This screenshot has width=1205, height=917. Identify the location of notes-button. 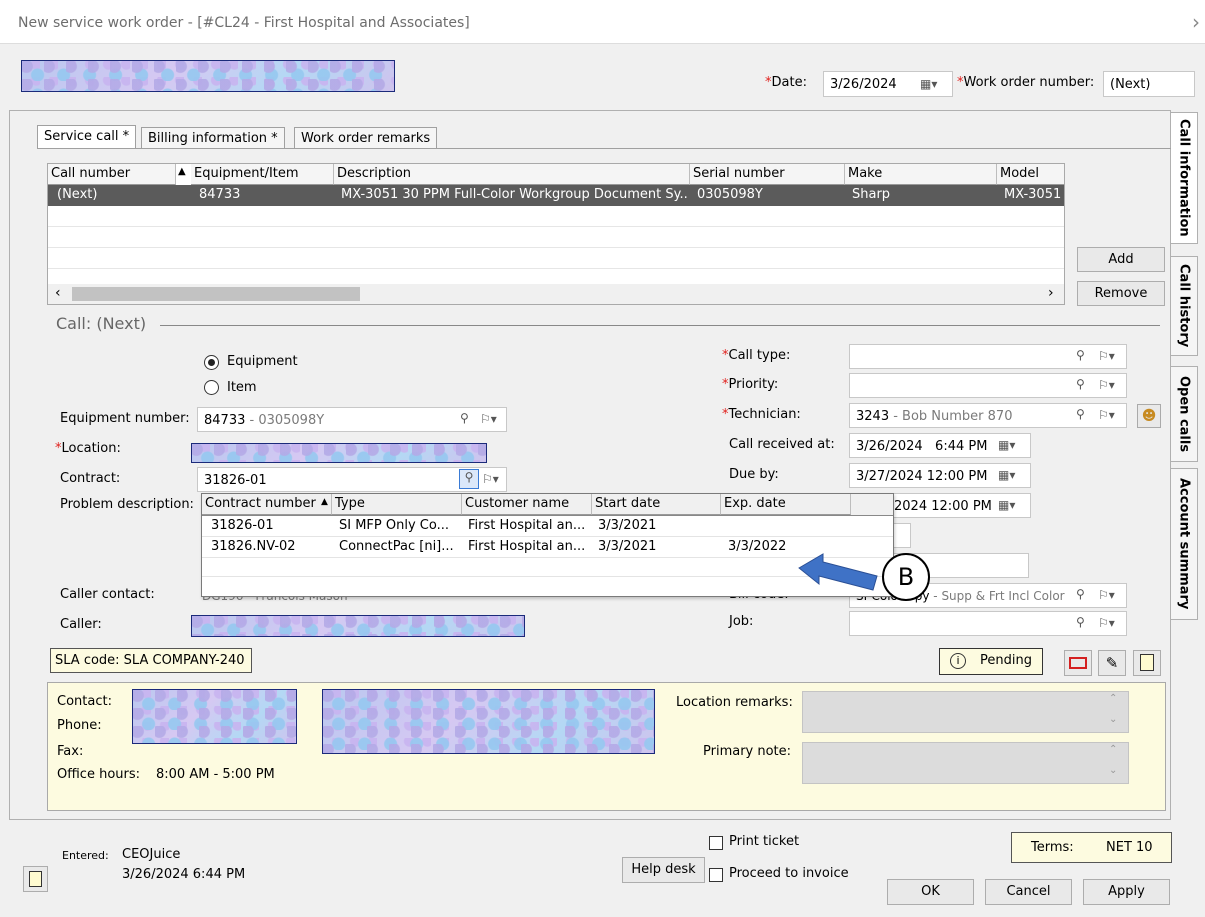
(1147, 663).